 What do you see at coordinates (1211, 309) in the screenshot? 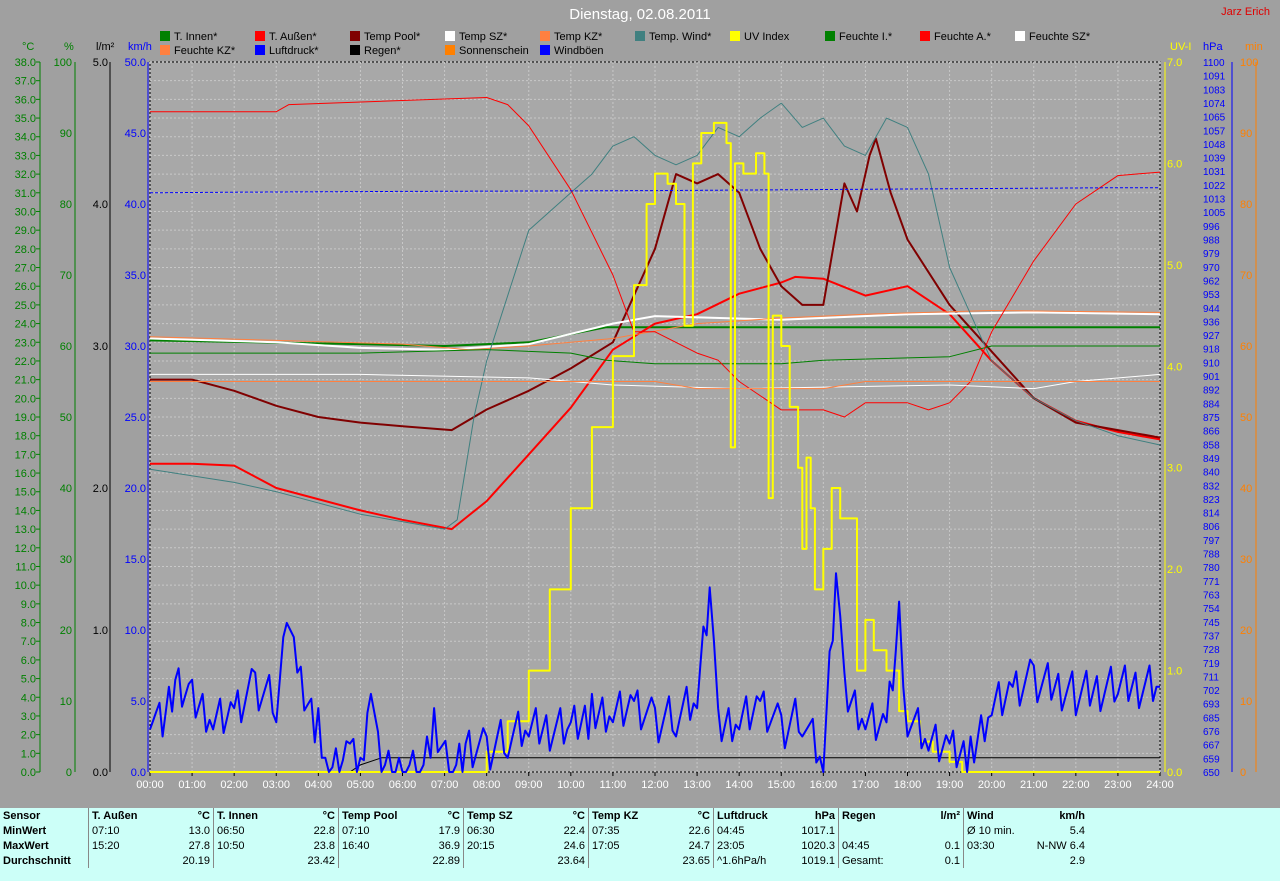
I see `pressure-tick-label: 944` at bounding box center [1211, 309].